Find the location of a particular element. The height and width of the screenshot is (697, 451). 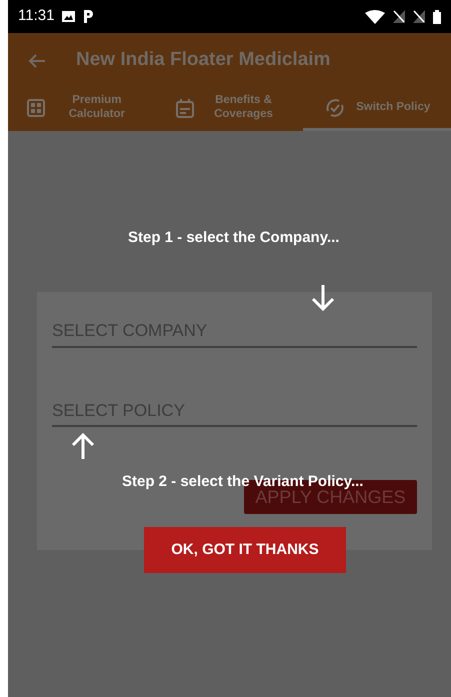

dismiss-button: OK, GOT IT THANKS is located at coordinates (245, 550).